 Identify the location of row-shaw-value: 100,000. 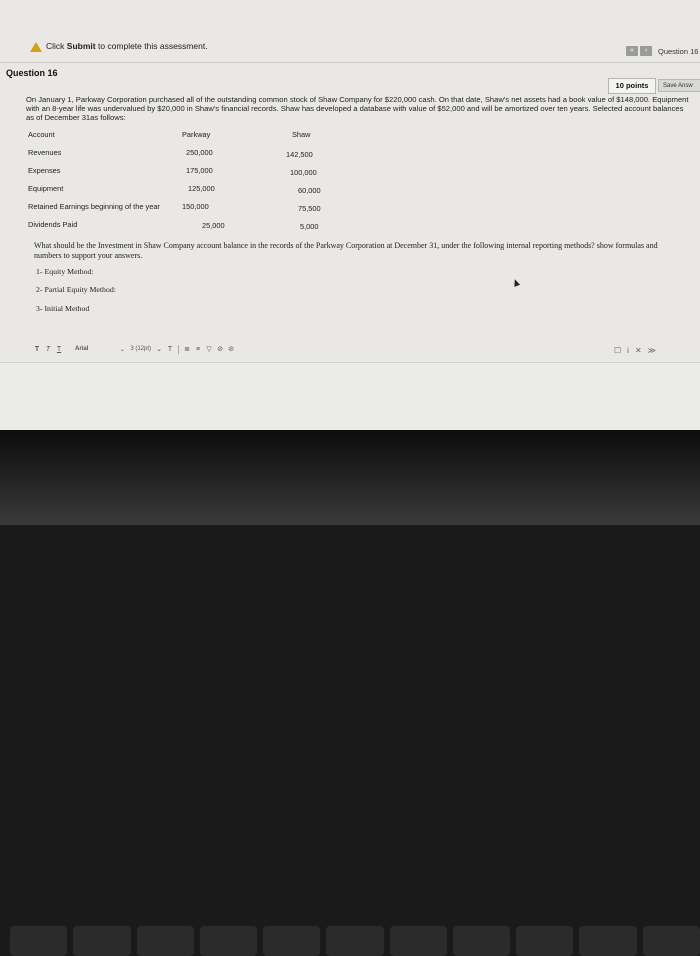
(303, 172).